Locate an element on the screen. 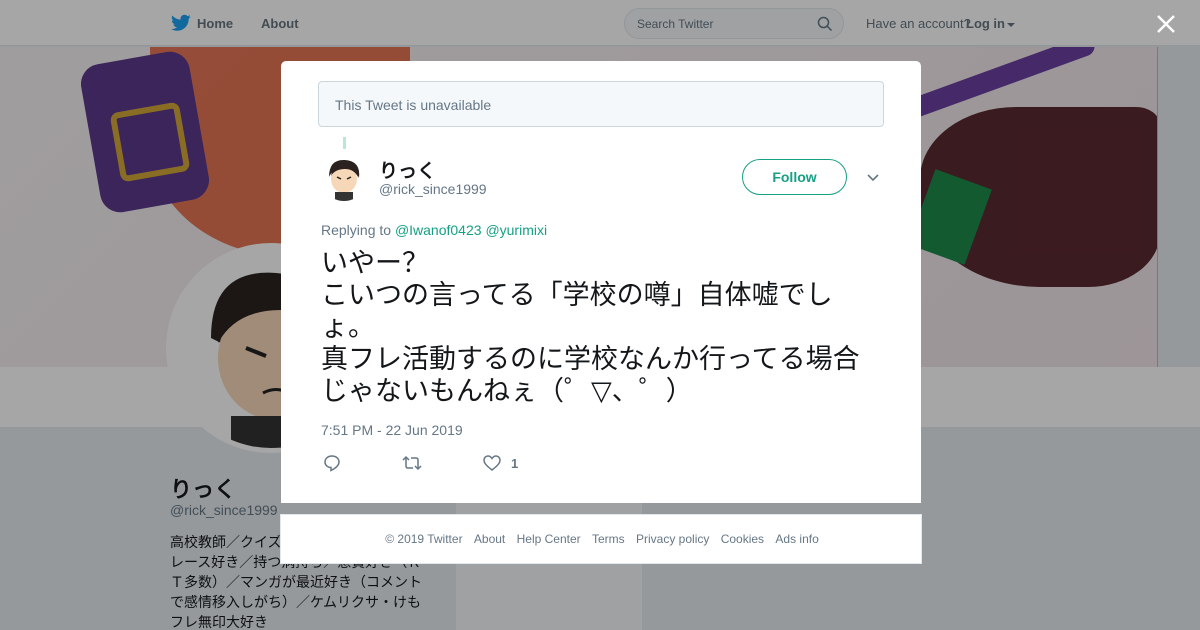 The image size is (1200, 630). tweet-text-line: こいつの言ってる「学校の噂」自体嘘でし is located at coordinates (577, 295).